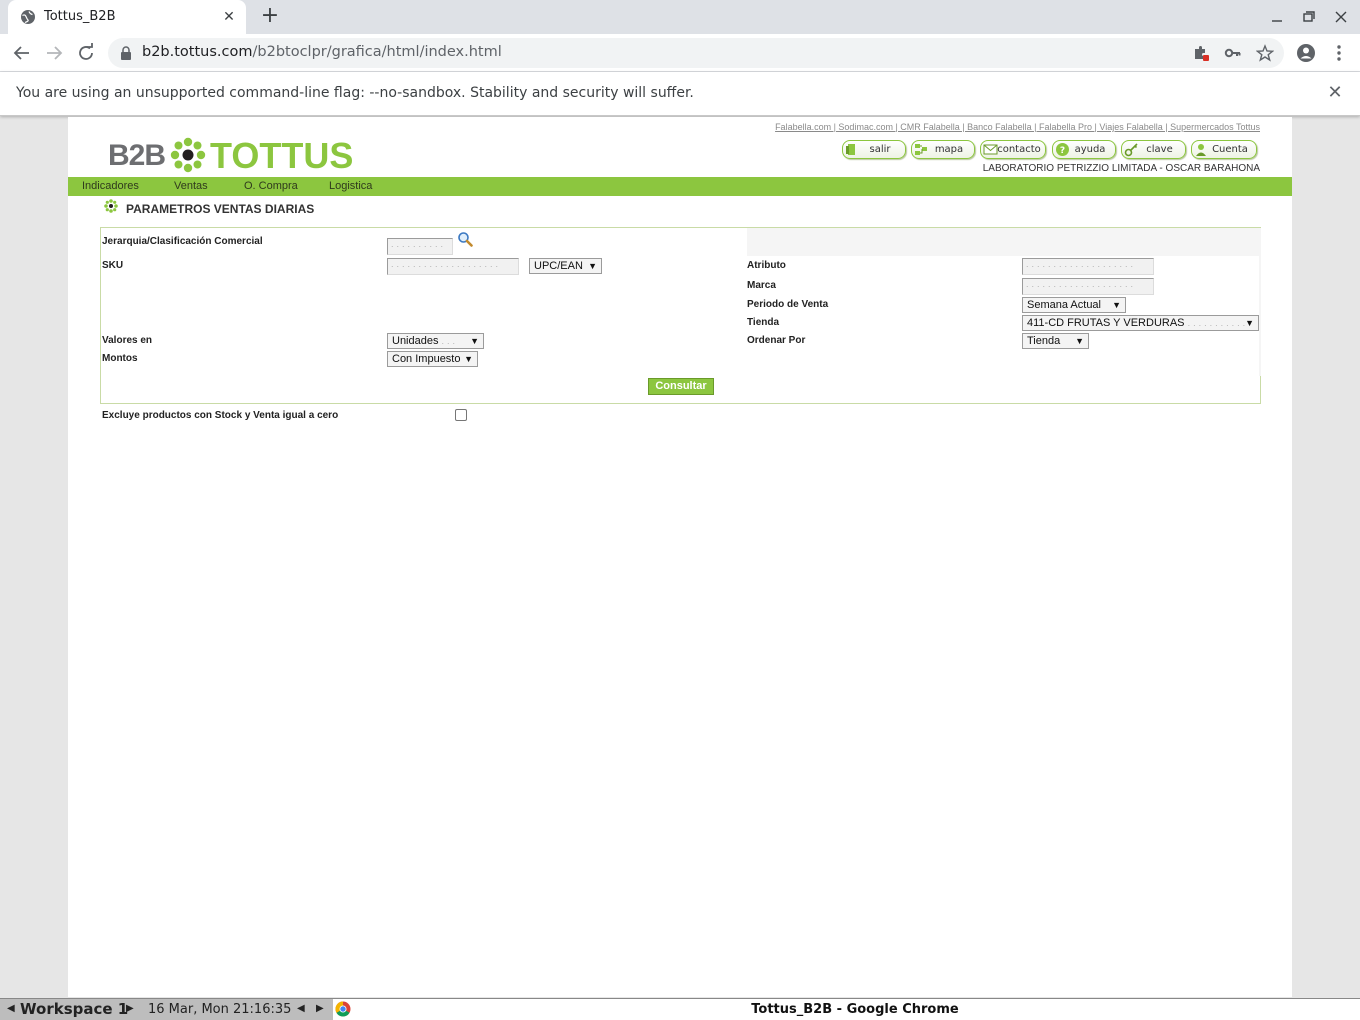 The height and width of the screenshot is (1020, 1360). Describe the element at coordinates (1306, 53) in the screenshot. I see `profile-icon` at that location.